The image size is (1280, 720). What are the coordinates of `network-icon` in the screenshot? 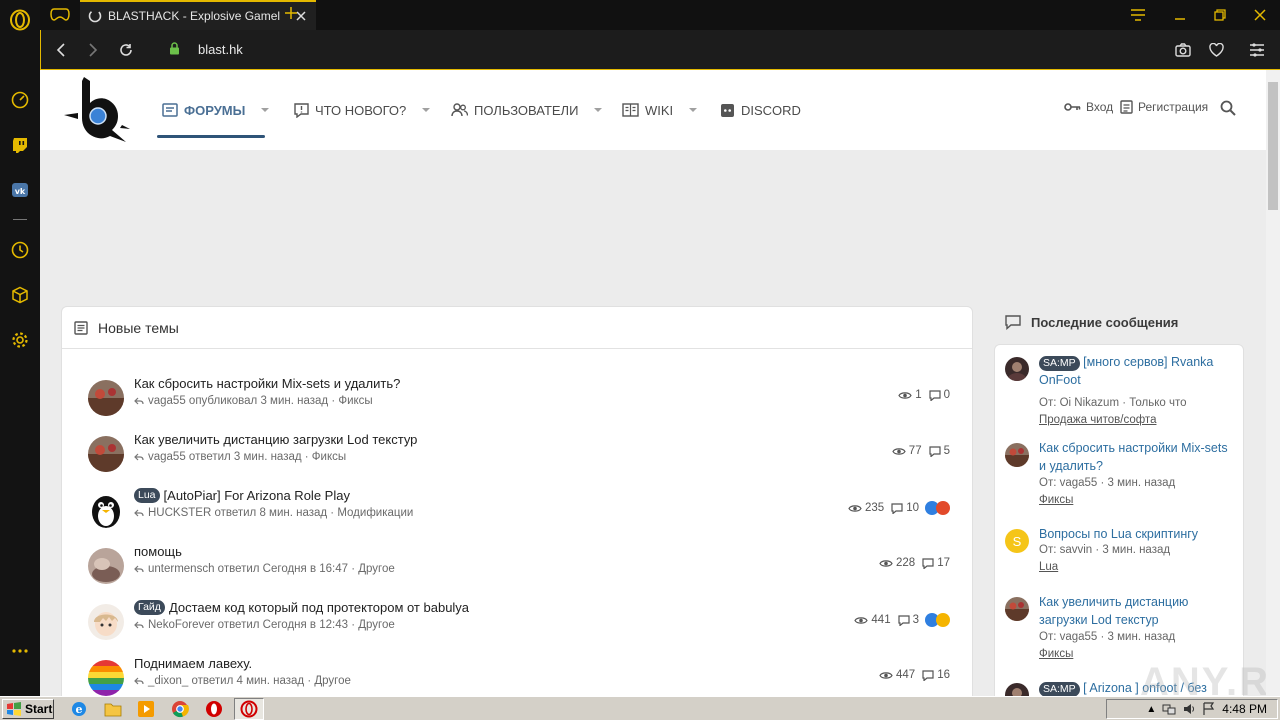 It's located at (1169, 709).